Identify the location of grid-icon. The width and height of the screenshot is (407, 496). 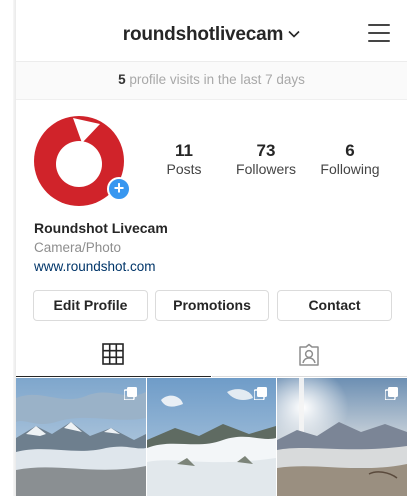
(113, 354).